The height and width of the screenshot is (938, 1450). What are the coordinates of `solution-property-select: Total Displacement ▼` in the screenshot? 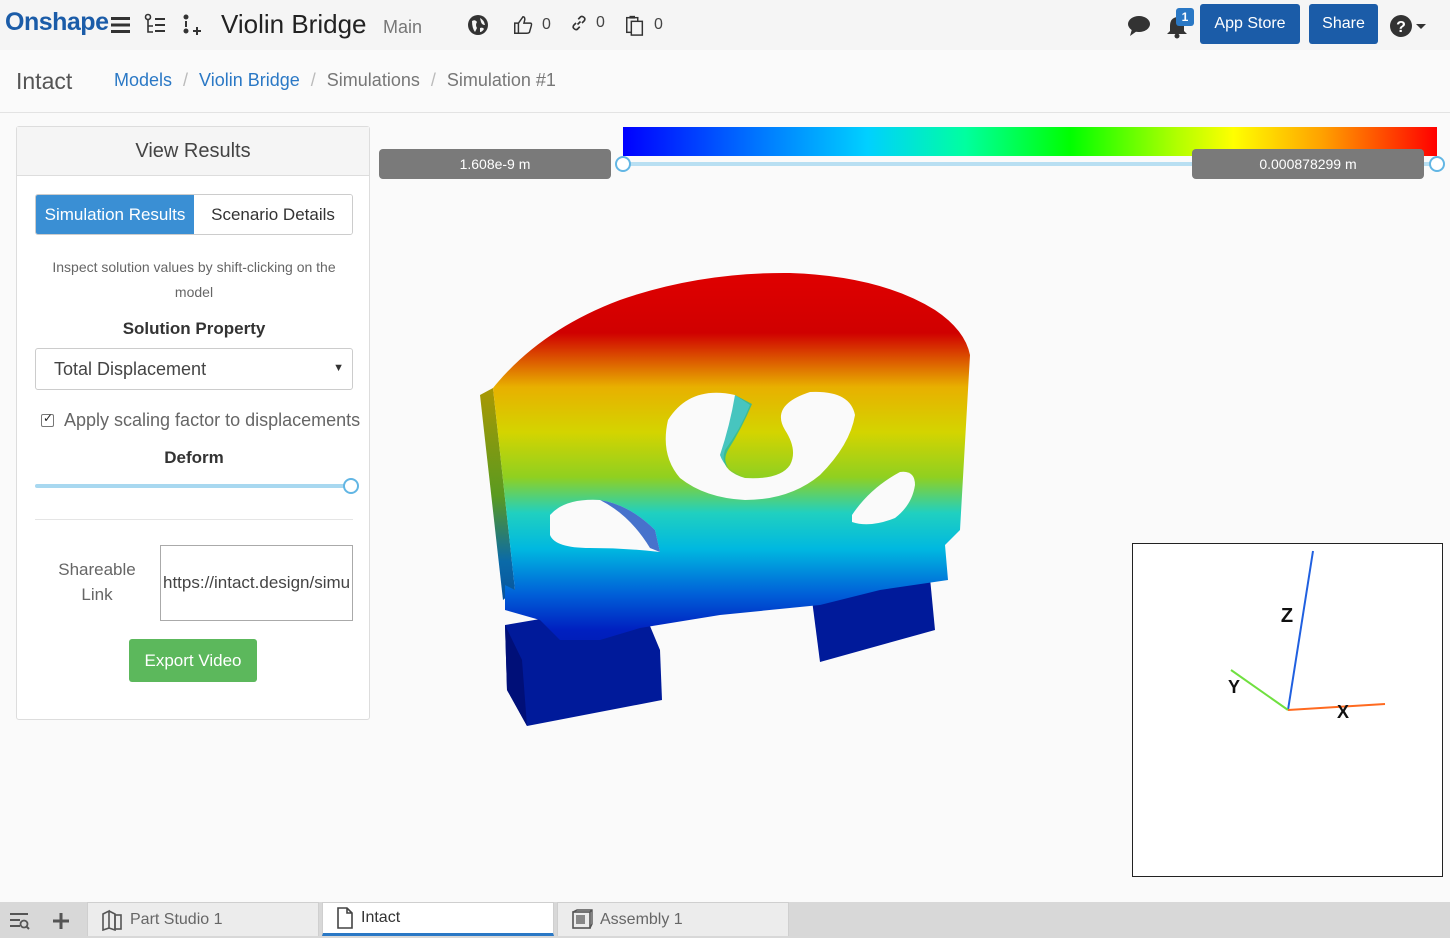 It's located at (194, 369).